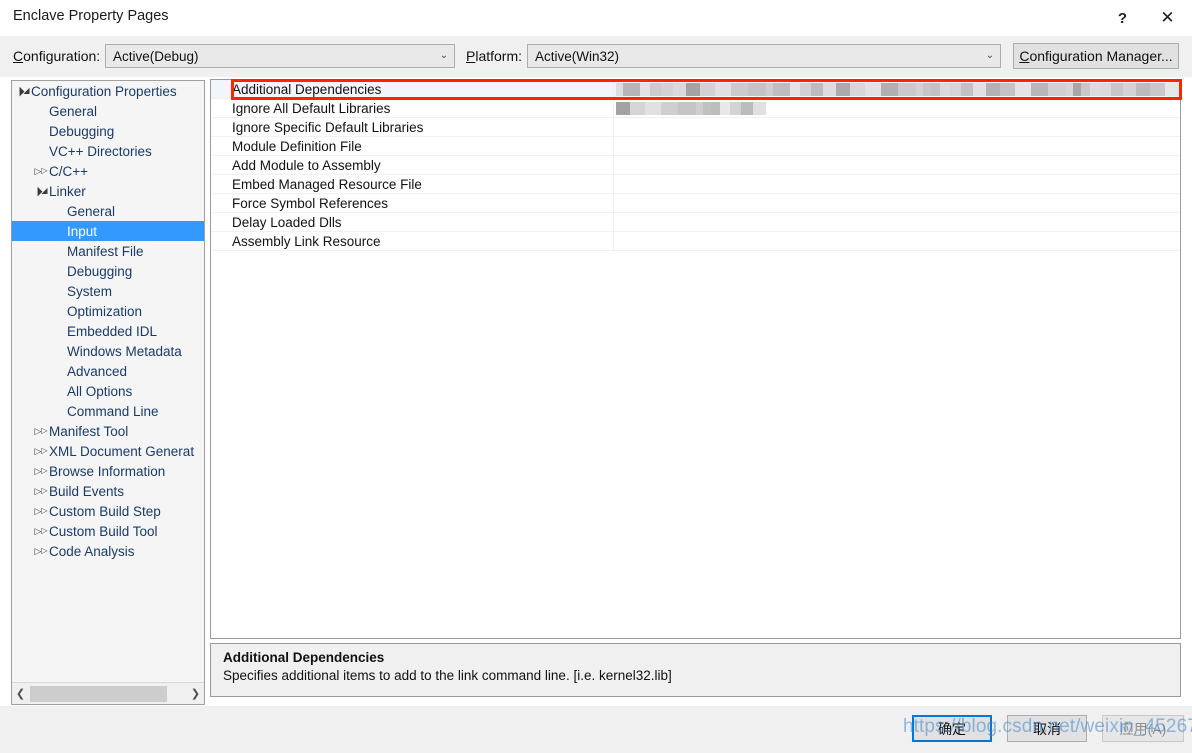 This screenshot has height=753, width=1192. I want to click on property-name: Ignore All Default Libraries, so click(412, 108).